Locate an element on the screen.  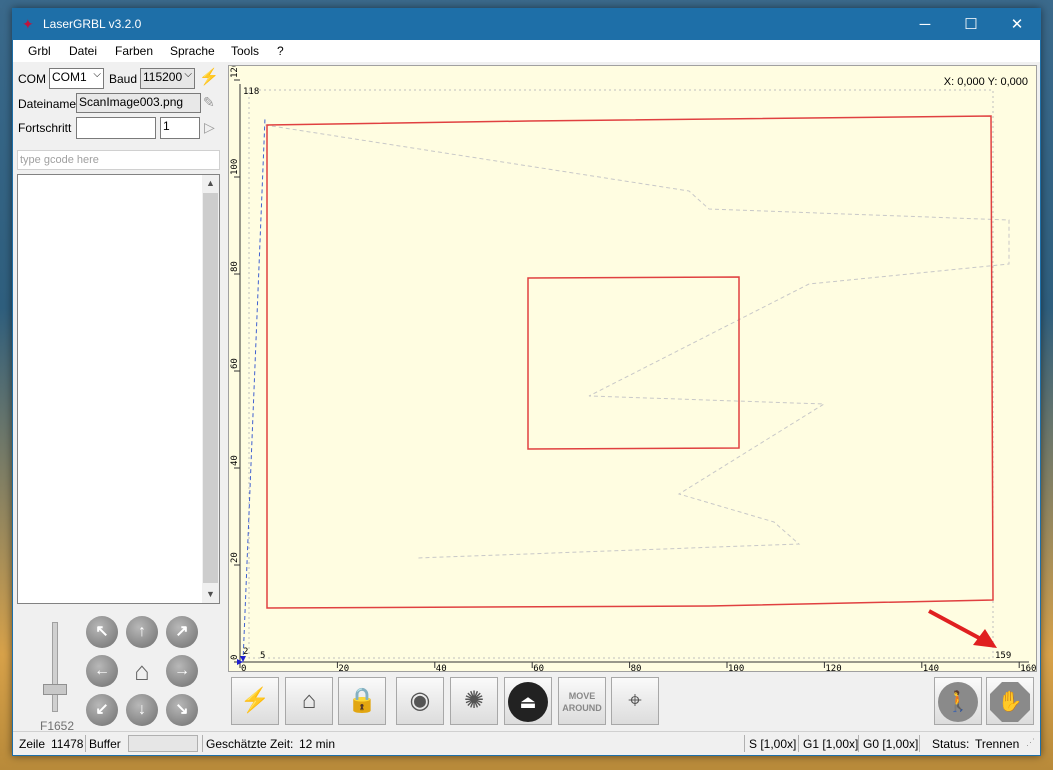
jog-up-left-button: ↖ is located at coordinates (102, 632).